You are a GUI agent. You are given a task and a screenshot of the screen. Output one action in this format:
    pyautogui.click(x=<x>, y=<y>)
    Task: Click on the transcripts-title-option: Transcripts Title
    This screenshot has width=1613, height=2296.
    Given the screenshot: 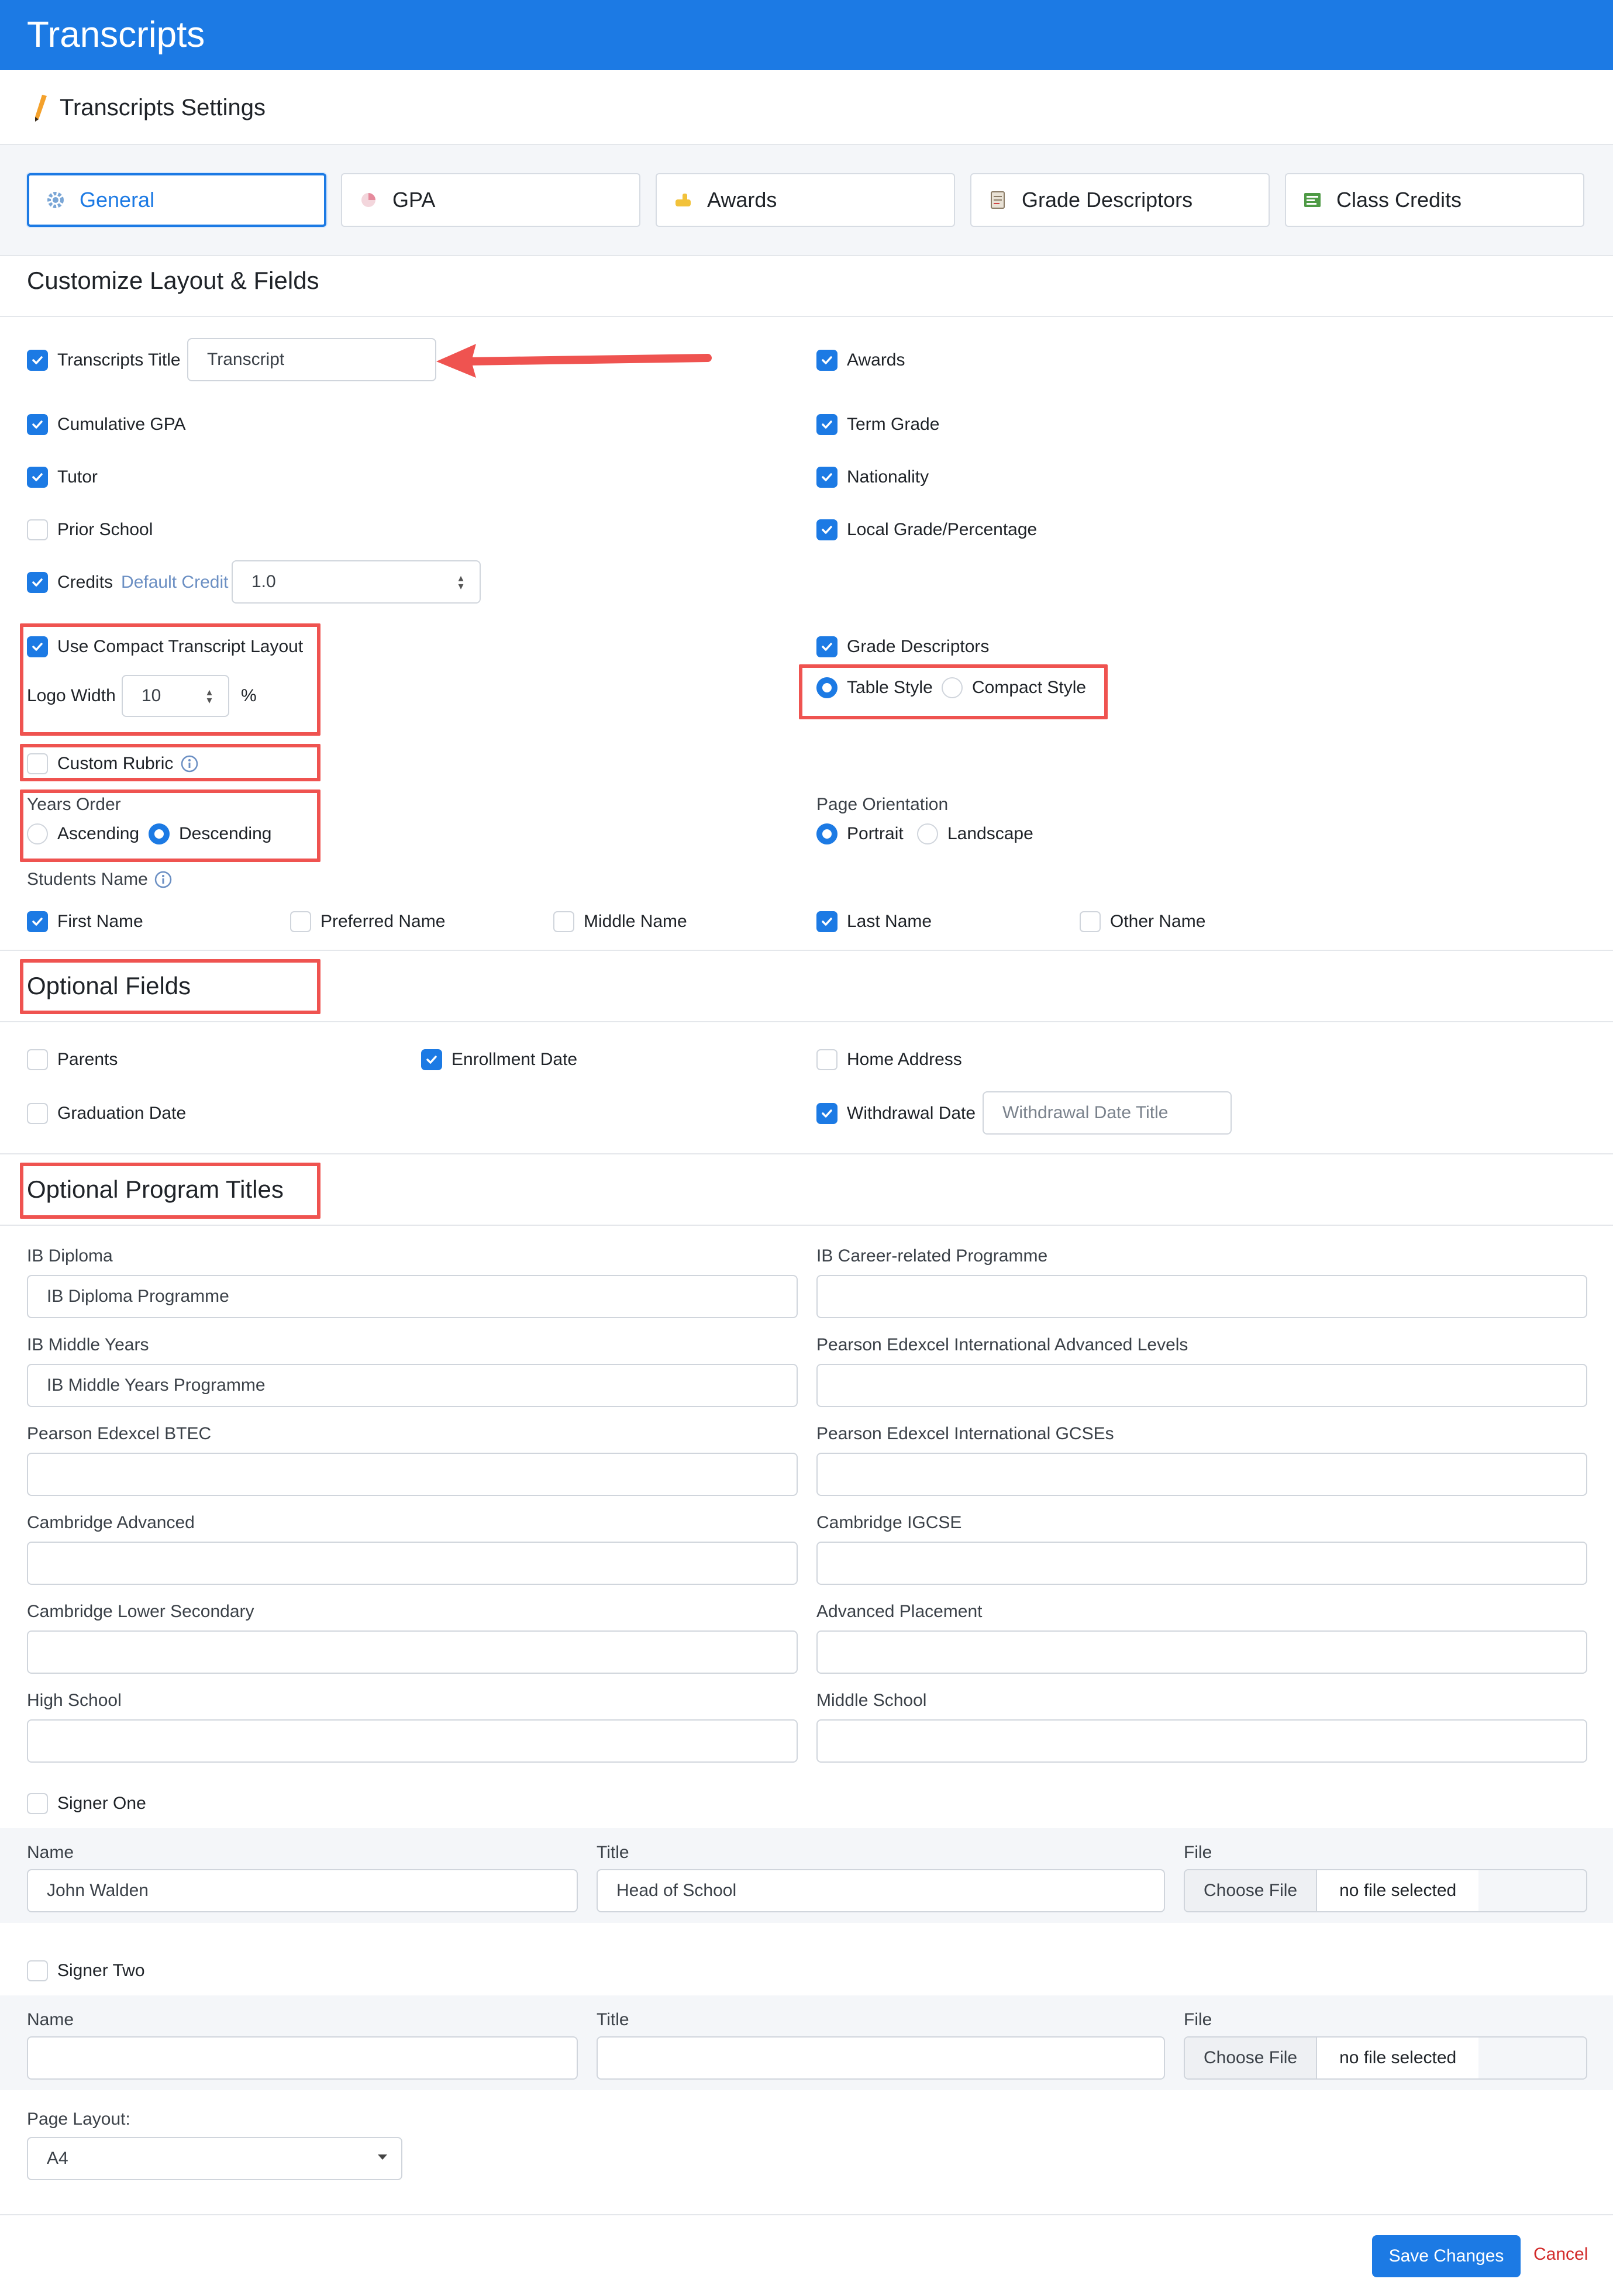 What is the action you would take?
    pyautogui.click(x=104, y=360)
    